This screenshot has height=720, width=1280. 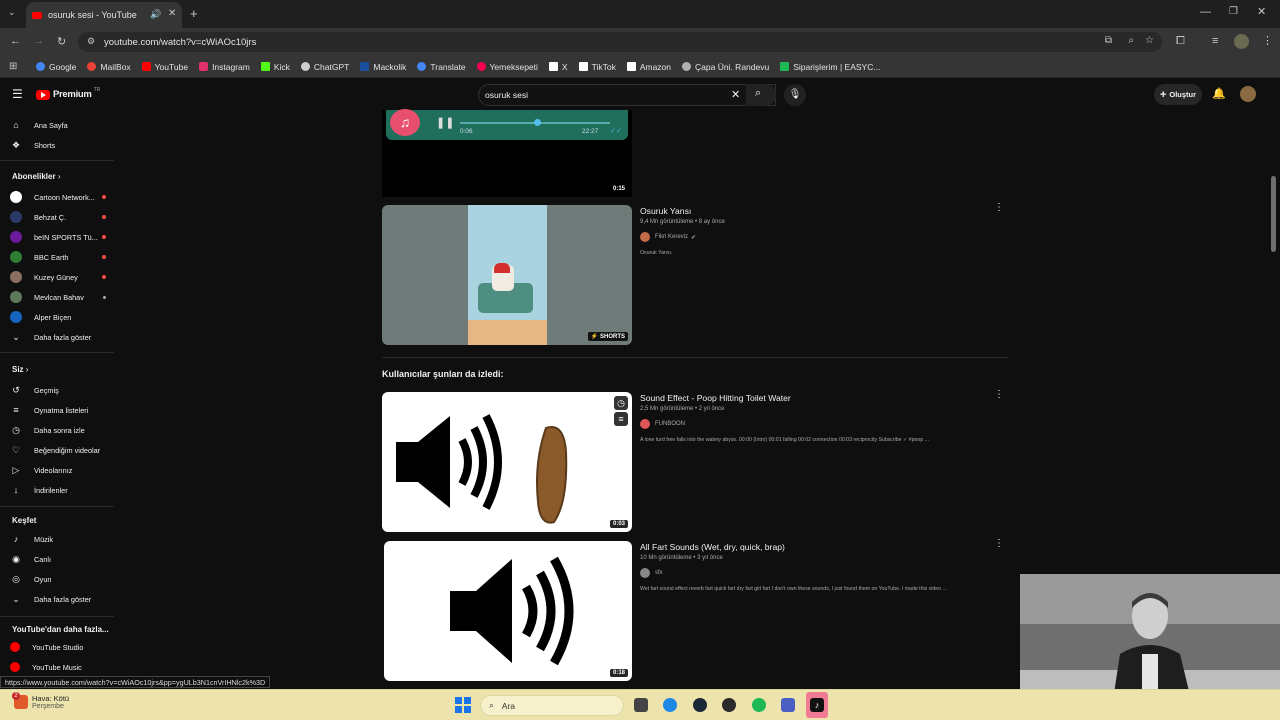 What do you see at coordinates (1178, 94) in the screenshot?
I see `create-button: + Oluştur` at bounding box center [1178, 94].